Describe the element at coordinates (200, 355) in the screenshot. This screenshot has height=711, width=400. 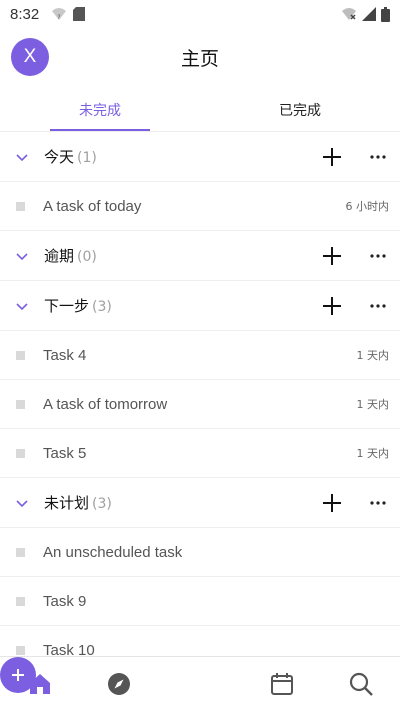
I see `task-row: Task 4 1 天内` at that location.